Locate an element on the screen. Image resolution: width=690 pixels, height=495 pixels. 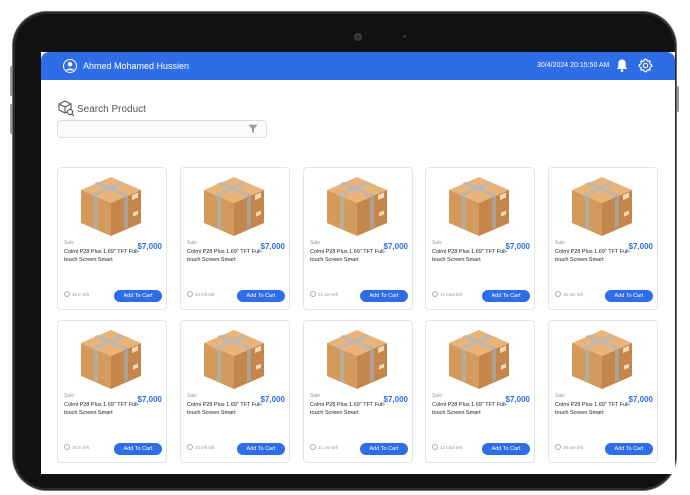
tablet-side-button is located at coordinates (677, 99).